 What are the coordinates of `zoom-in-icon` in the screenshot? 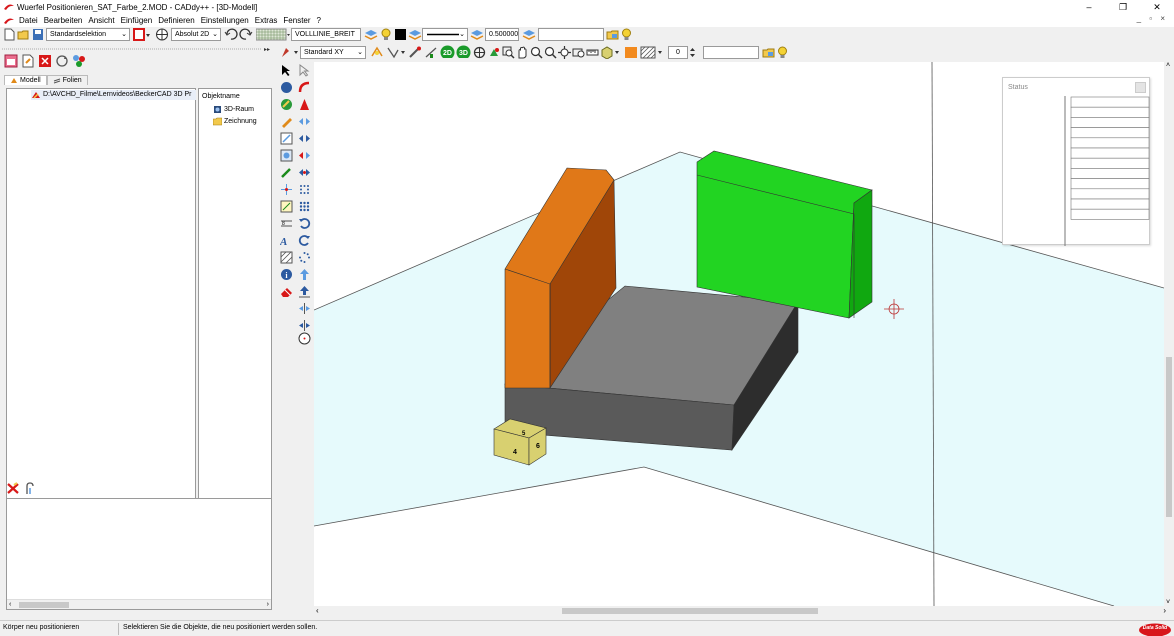 It's located at (536, 52).